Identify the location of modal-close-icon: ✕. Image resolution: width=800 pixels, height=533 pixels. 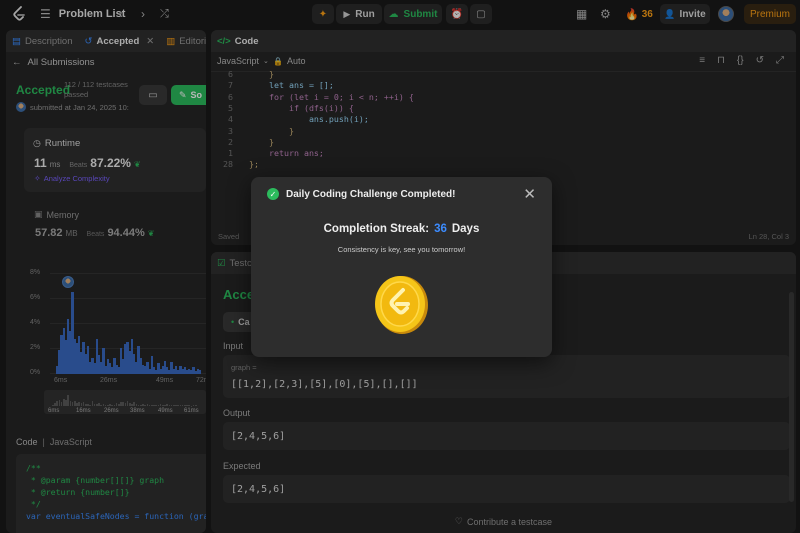
(529, 194).